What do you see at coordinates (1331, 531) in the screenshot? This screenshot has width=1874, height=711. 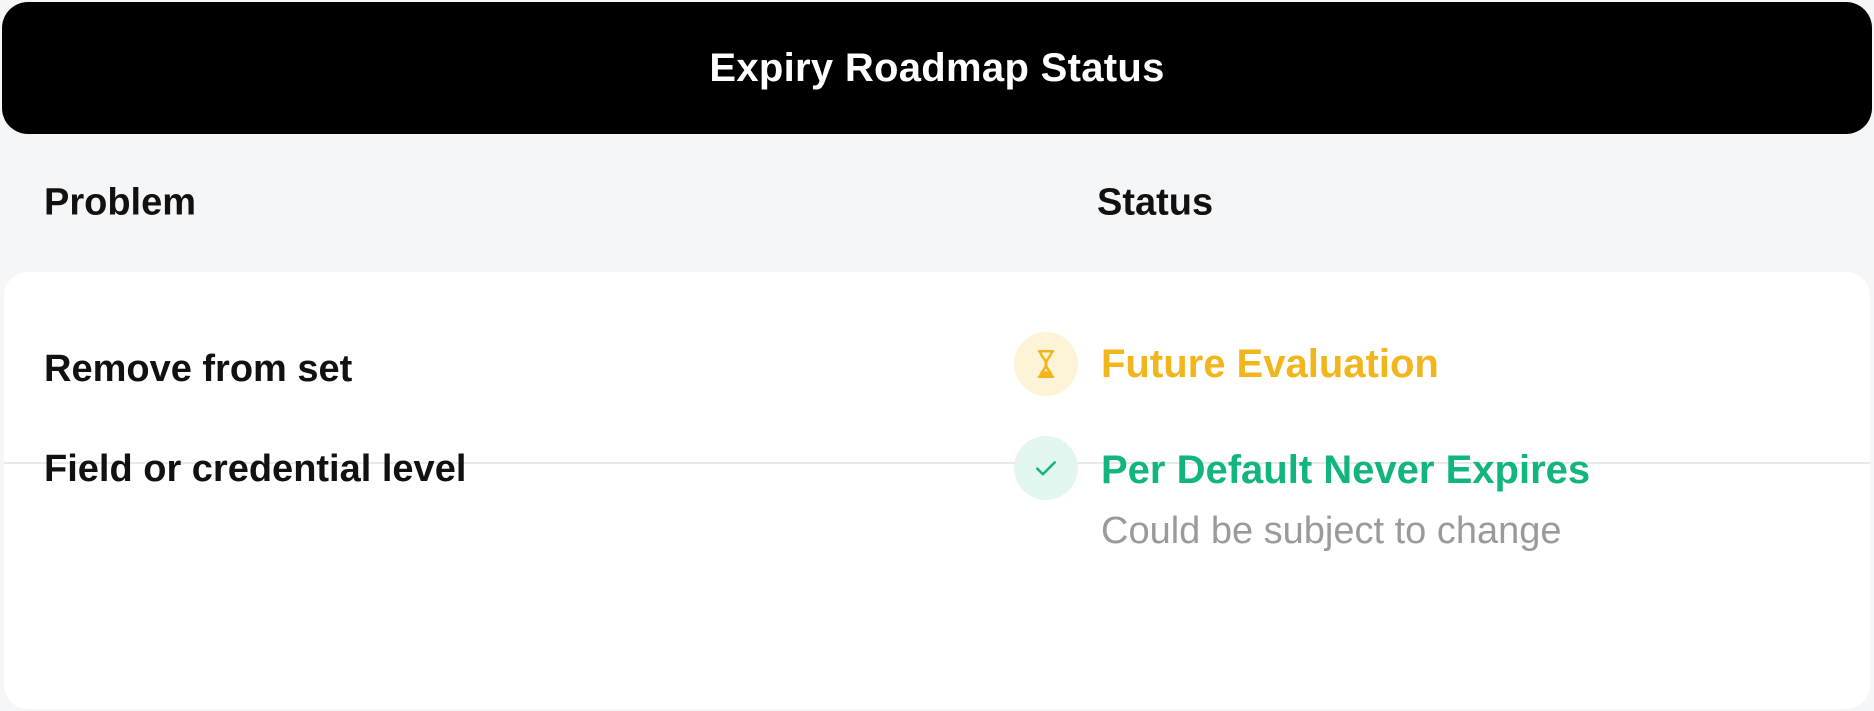 I see `status-note: Could be subject to change` at bounding box center [1331, 531].